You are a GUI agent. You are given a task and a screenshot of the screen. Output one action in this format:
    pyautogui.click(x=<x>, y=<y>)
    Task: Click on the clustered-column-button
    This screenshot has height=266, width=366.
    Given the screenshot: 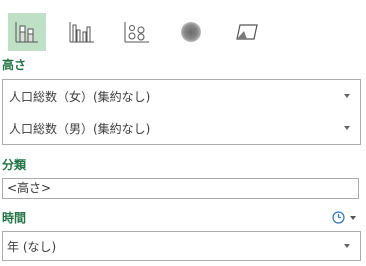 What is the action you would take?
    pyautogui.click(x=82, y=32)
    